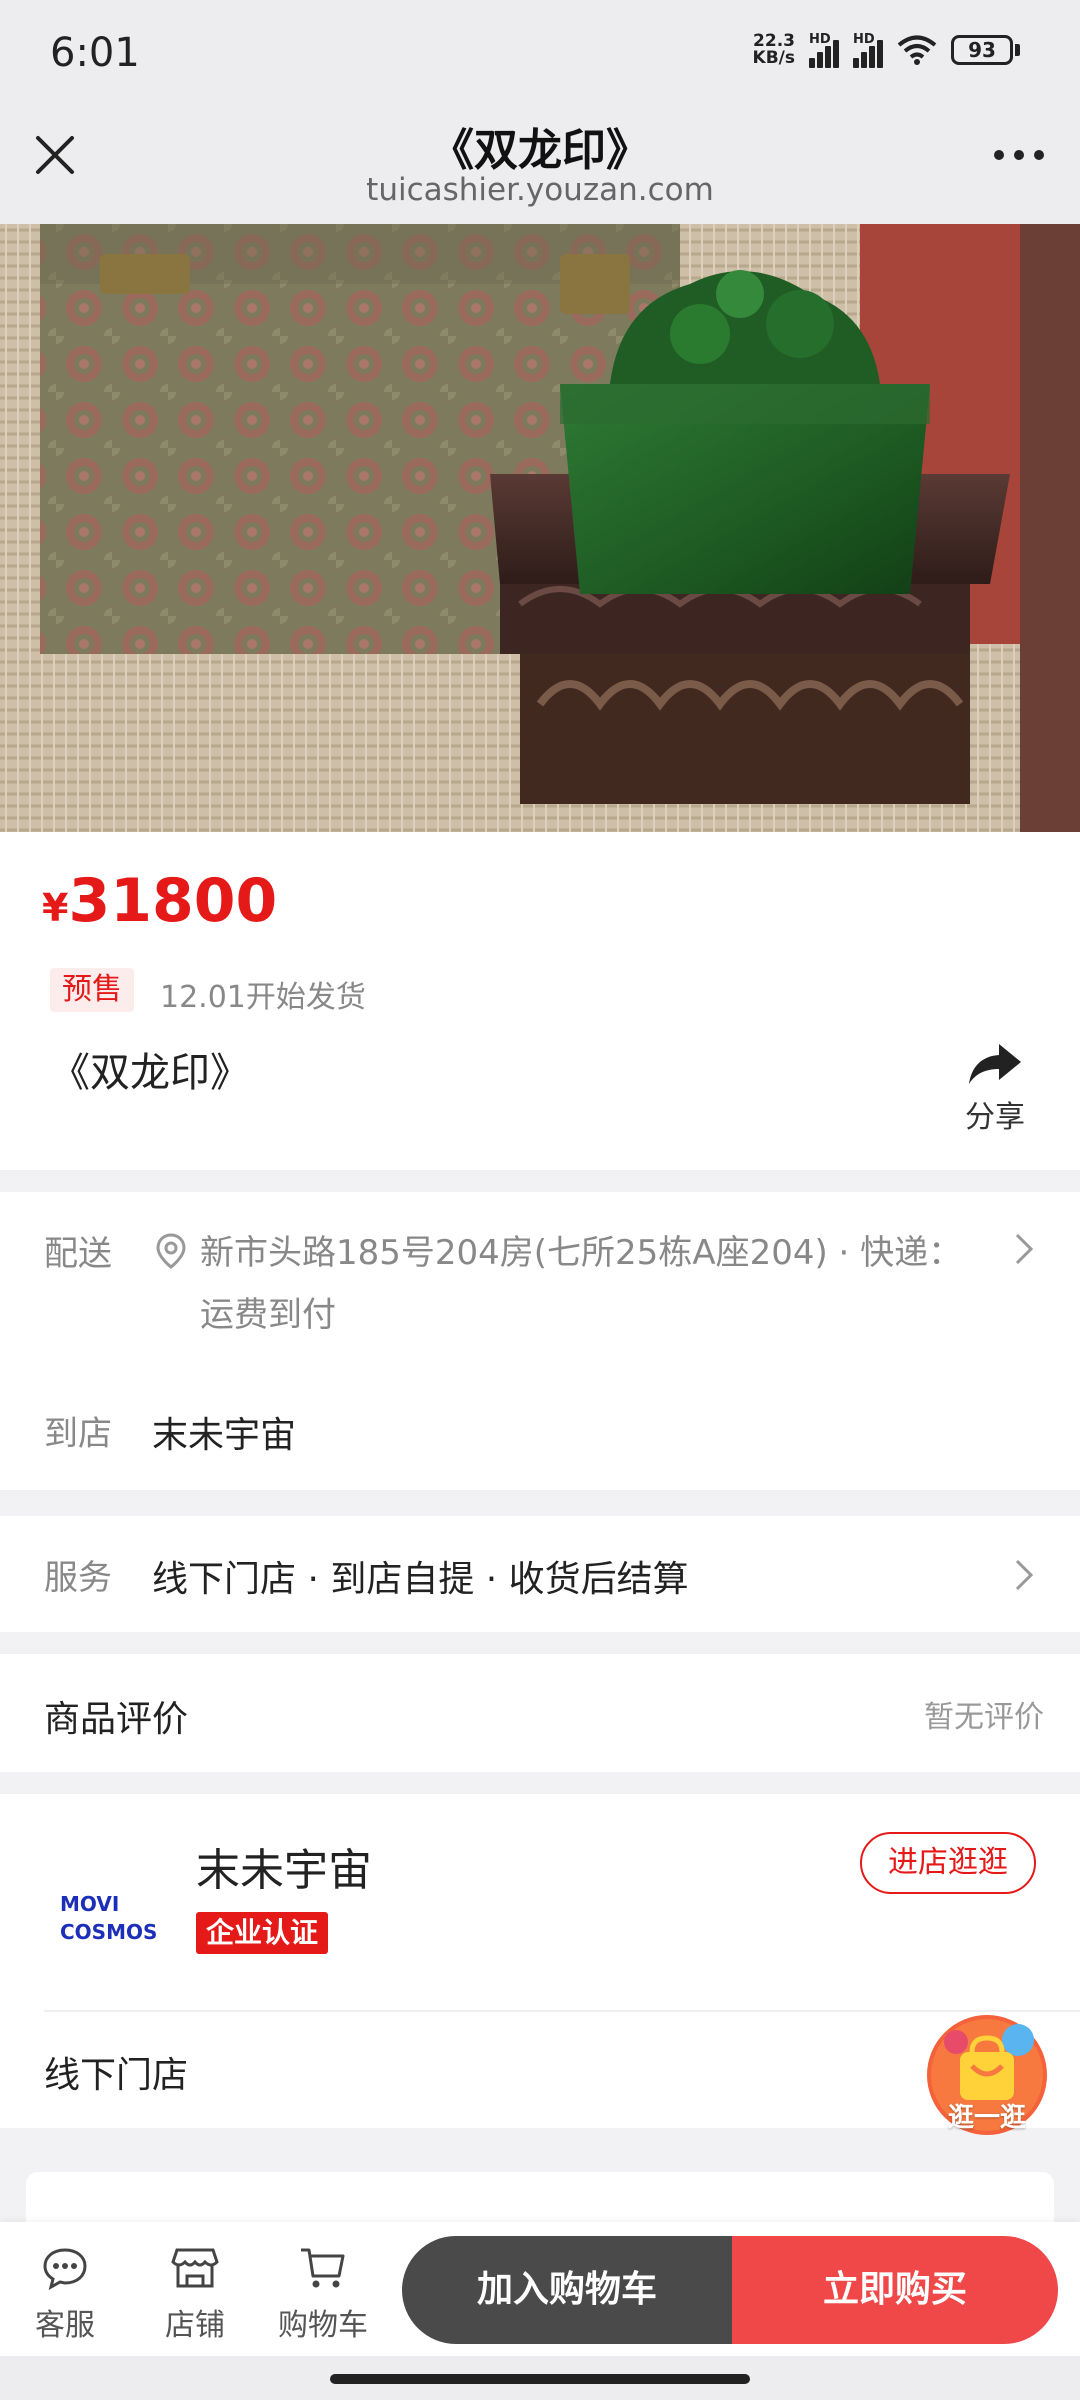 The height and width of the screenshot is (2400, 1080). What do you see at coordinates (78, 1434) in the screenshot?
I see `store-pickup-label: 到店` at bounding box center [78, 1434].